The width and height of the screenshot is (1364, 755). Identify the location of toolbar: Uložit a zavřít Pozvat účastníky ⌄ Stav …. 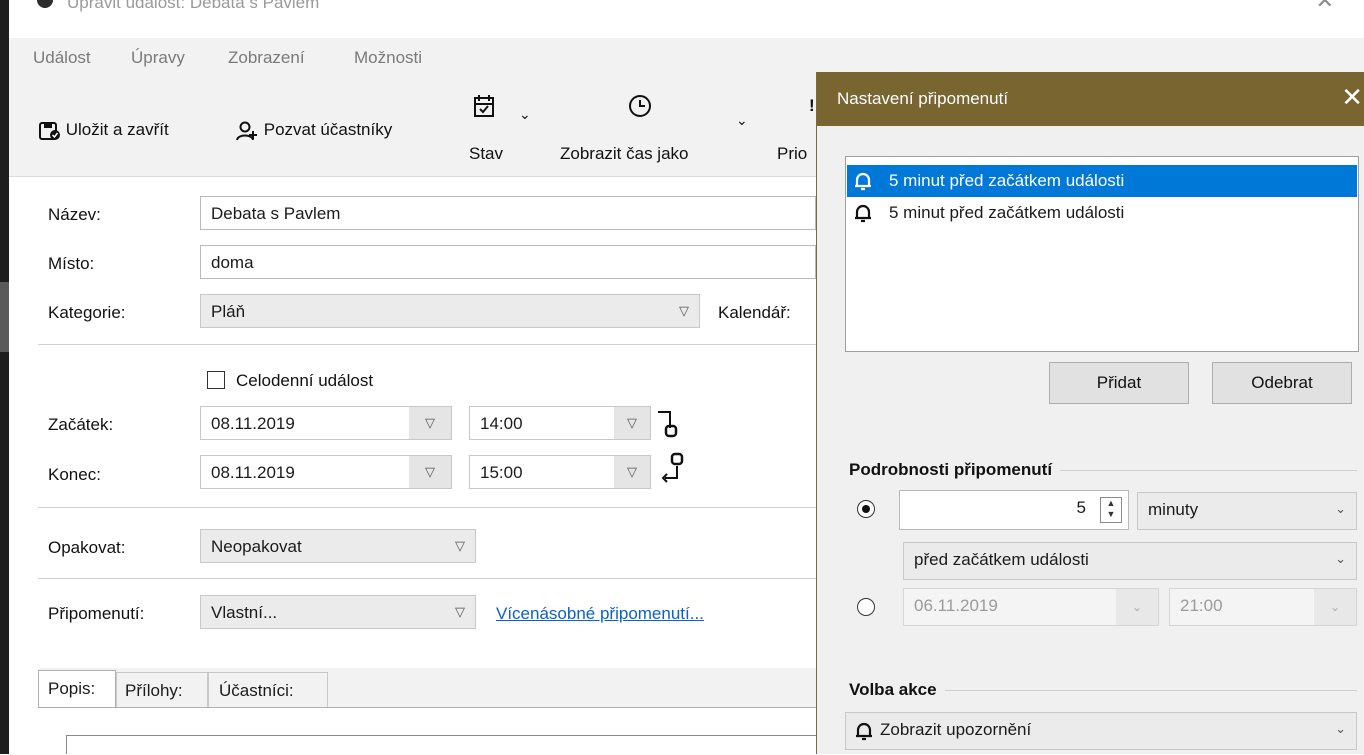
(416, 127).